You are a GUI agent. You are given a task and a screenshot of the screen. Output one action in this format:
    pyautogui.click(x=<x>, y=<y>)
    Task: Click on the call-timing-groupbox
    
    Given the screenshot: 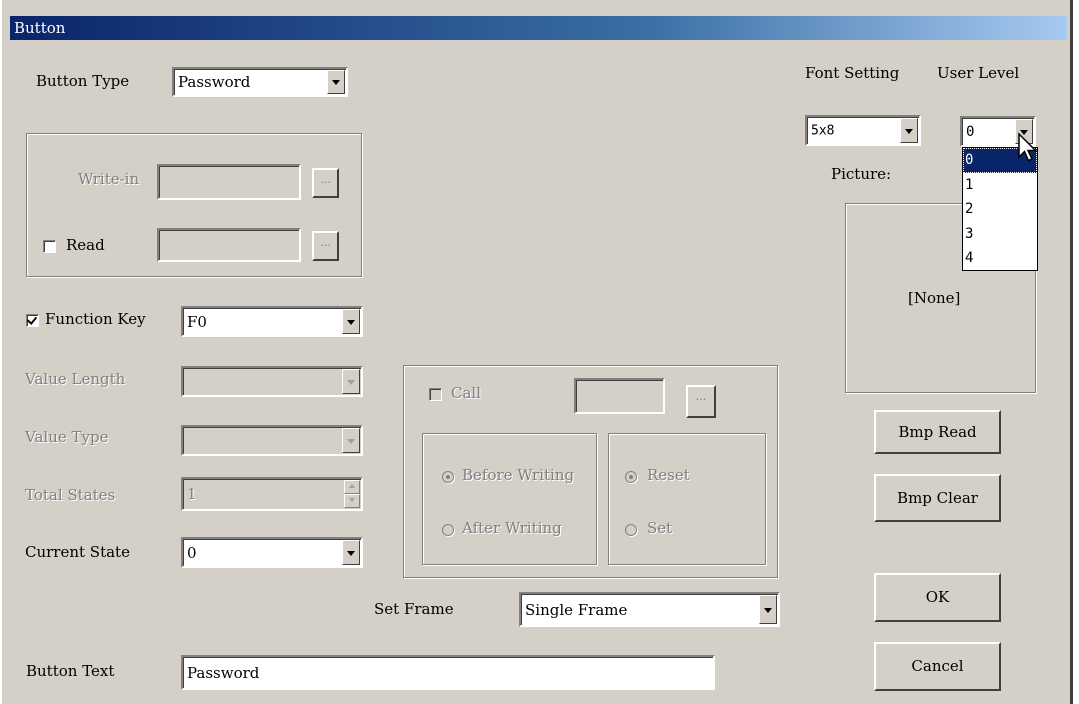 What is the action you would take?
    pyautogui.click(x=509, y=499)
    